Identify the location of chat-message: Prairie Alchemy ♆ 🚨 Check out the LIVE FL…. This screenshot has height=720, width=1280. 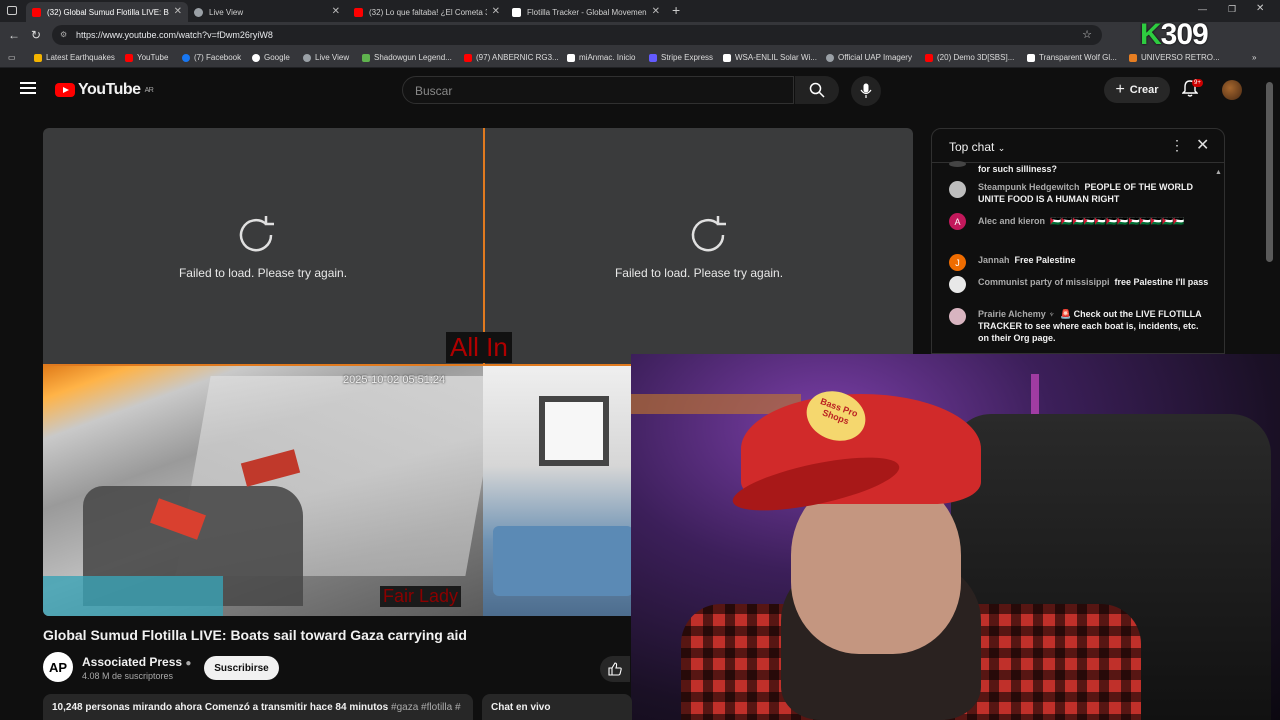
(1079, 326).